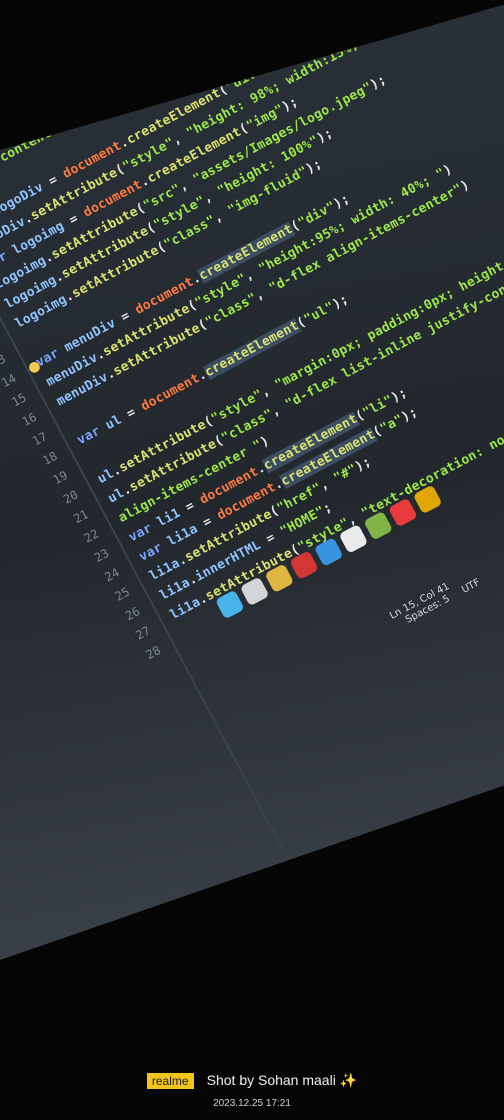  Describe the element at coordinates (100, 81) in the screenshot. I see `code-token: "class"` at that location.